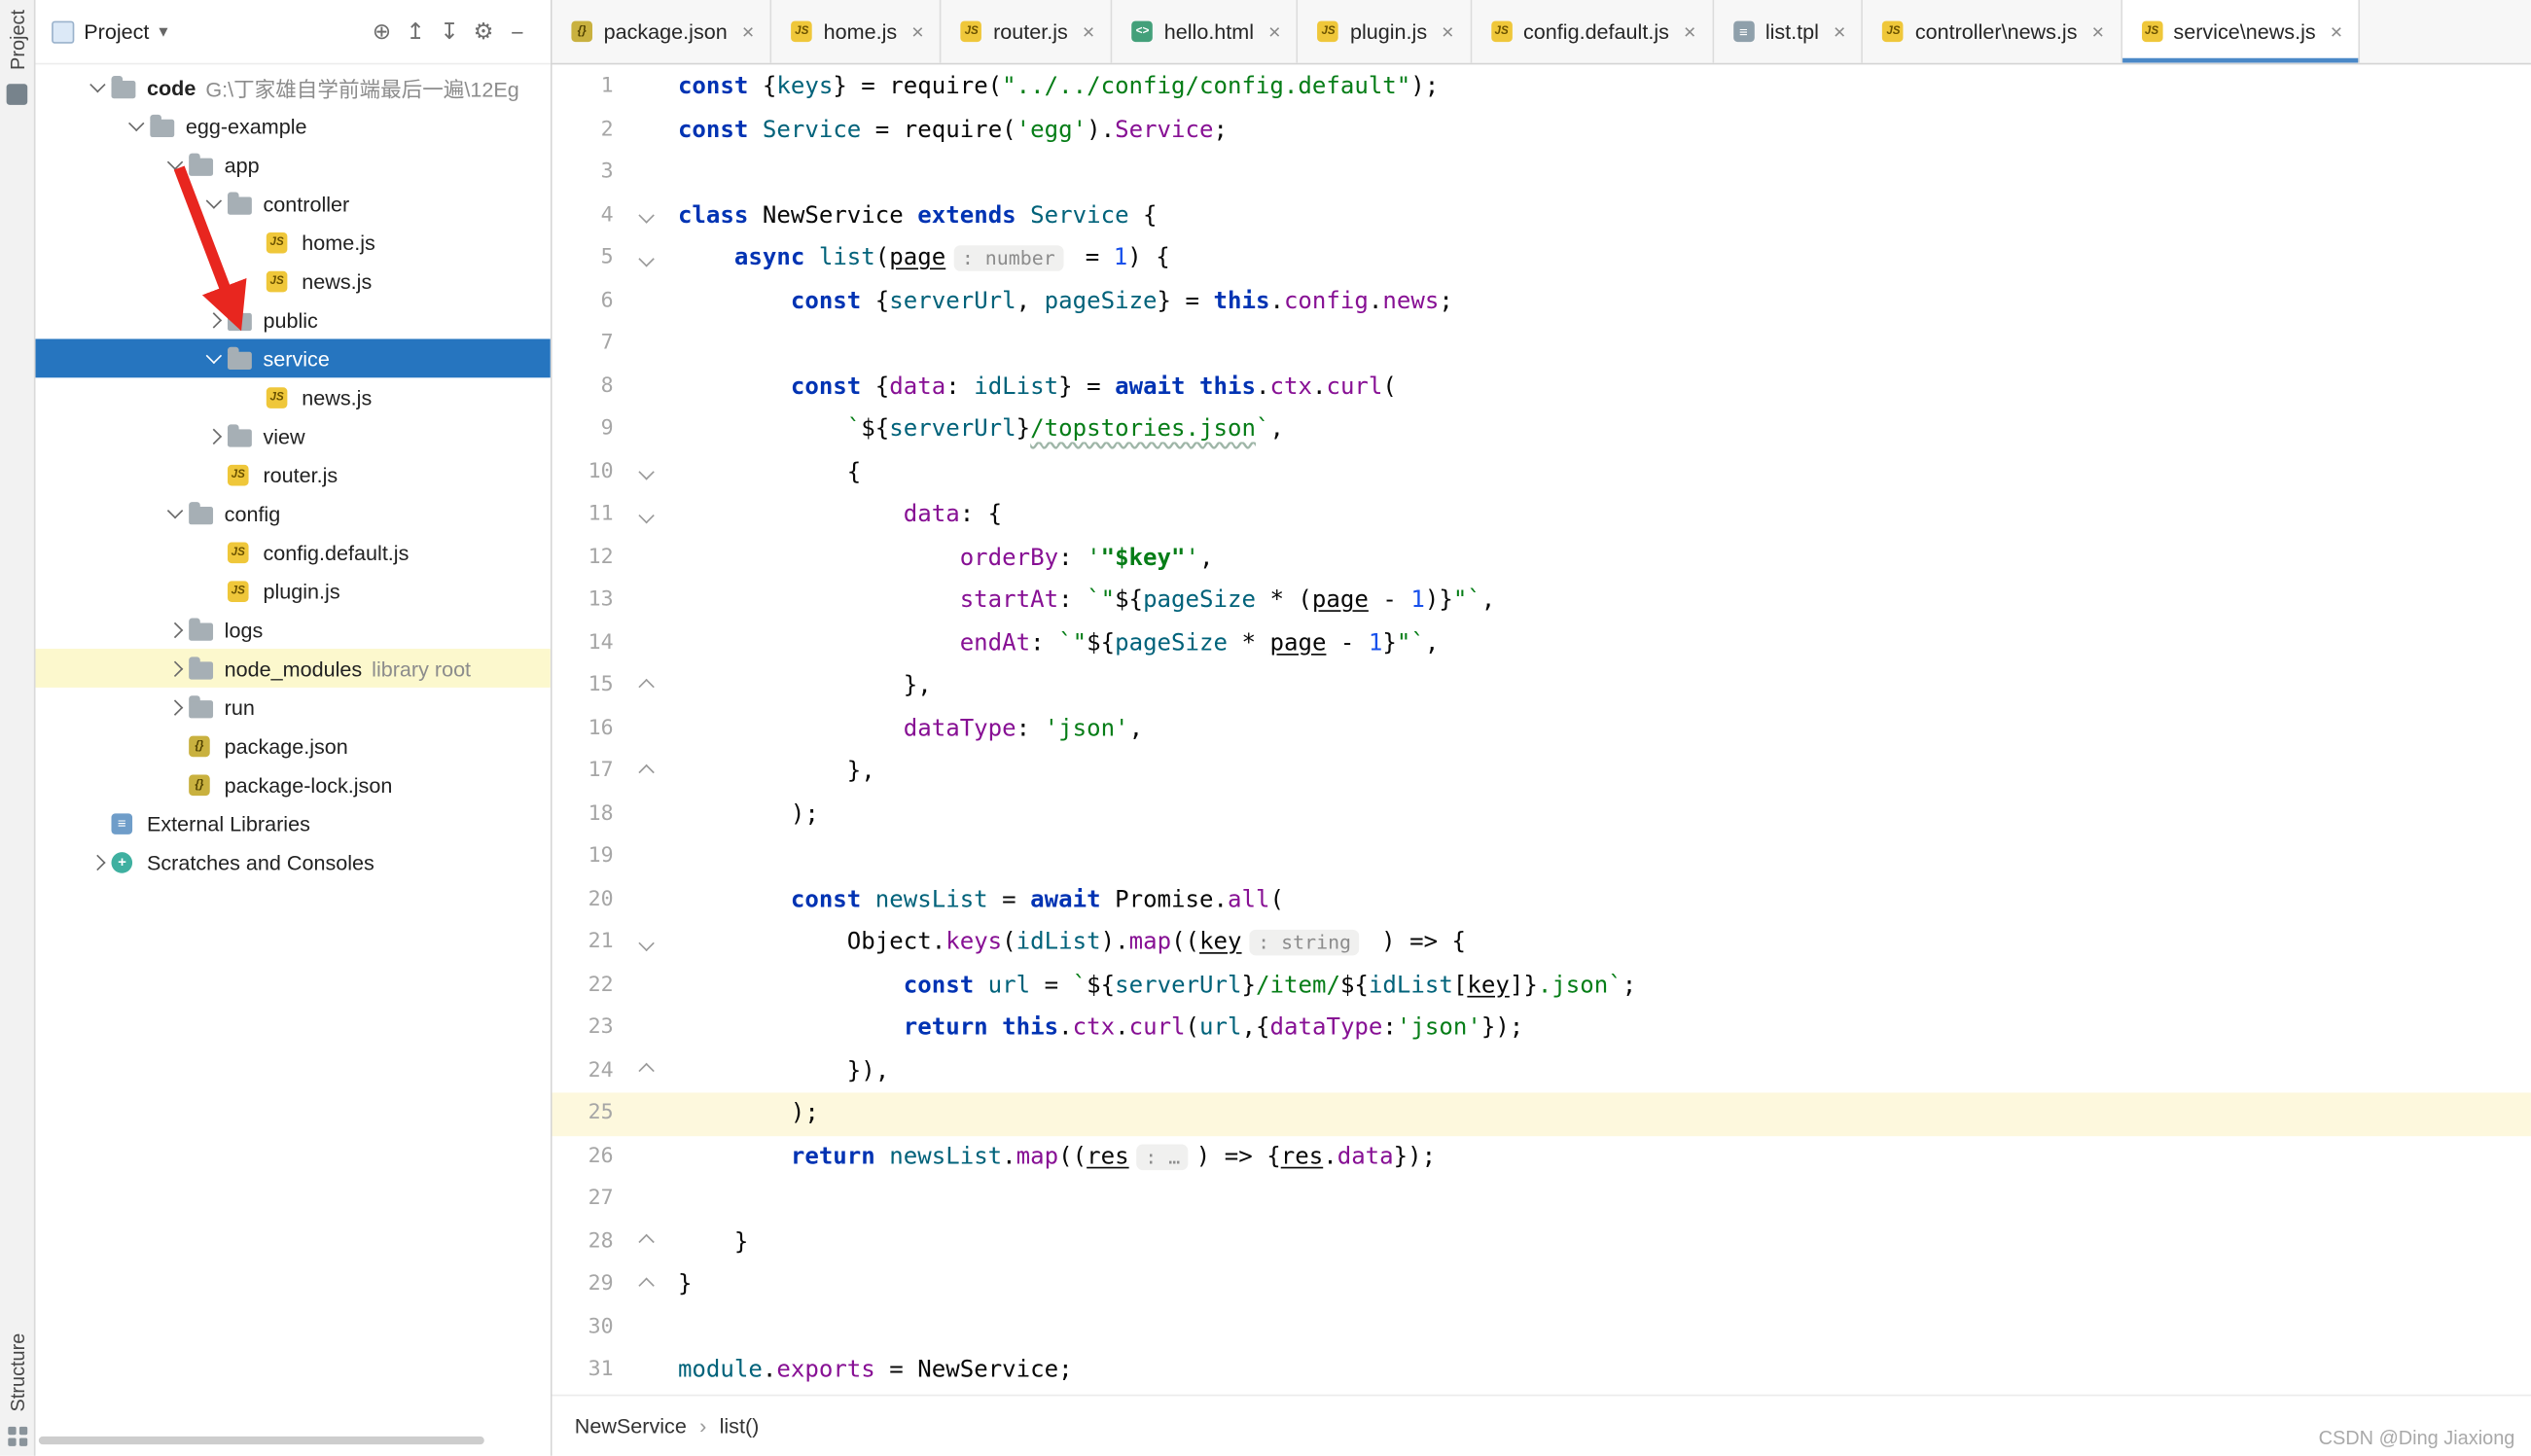 The image size is (2531, 1456). Describe the element at coordinates (833, 515) in the screenshot. I see `code-text: data: {` at that location.